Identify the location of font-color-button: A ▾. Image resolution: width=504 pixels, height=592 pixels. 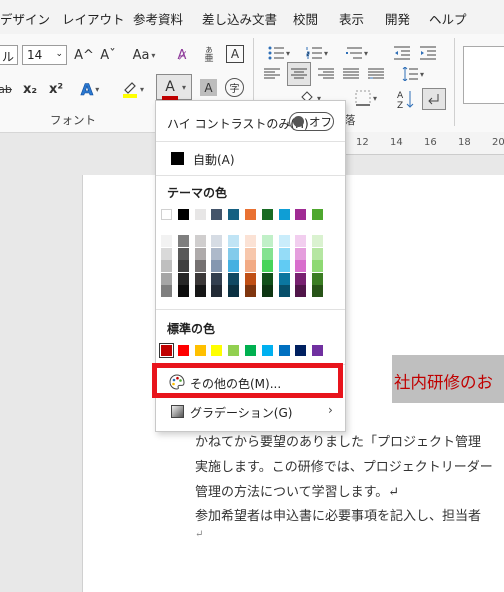
(174, 87).